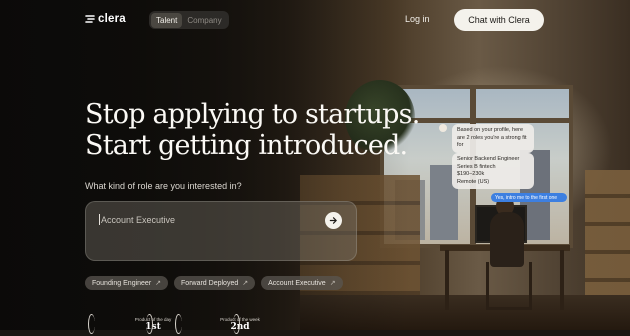  What do you see at coordinates (221, 231) in the screenshot?
I see `role-input: Account Executive` at bounding box center [221, 231].